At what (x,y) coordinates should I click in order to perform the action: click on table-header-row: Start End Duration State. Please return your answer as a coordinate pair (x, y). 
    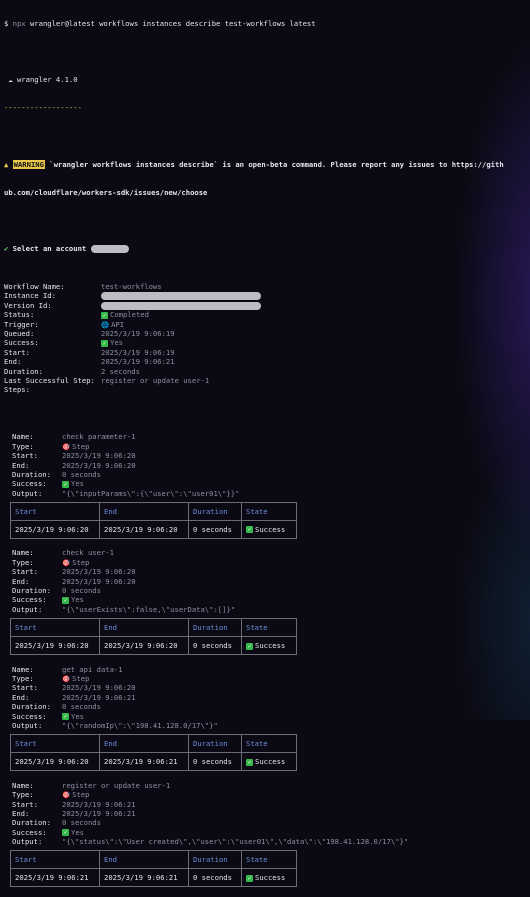
    Looking at the image, I should click on (153, 860).